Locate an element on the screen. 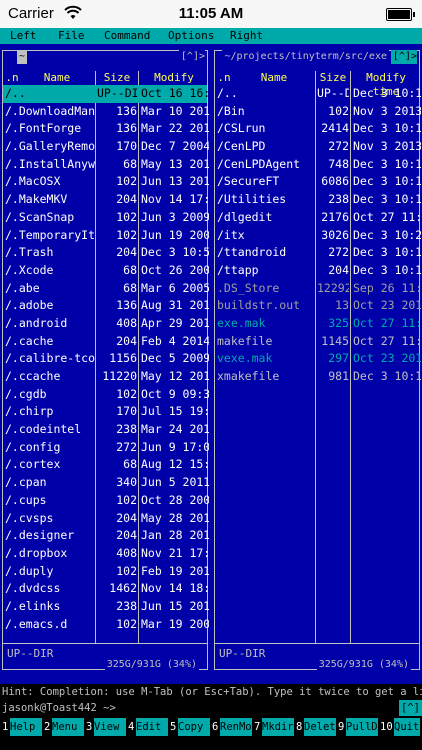 The height and width of the screenshot is (750, 422). file-row: /dlgedit 2176 Oct 27 11:18 is located at coordinates (318, 218).